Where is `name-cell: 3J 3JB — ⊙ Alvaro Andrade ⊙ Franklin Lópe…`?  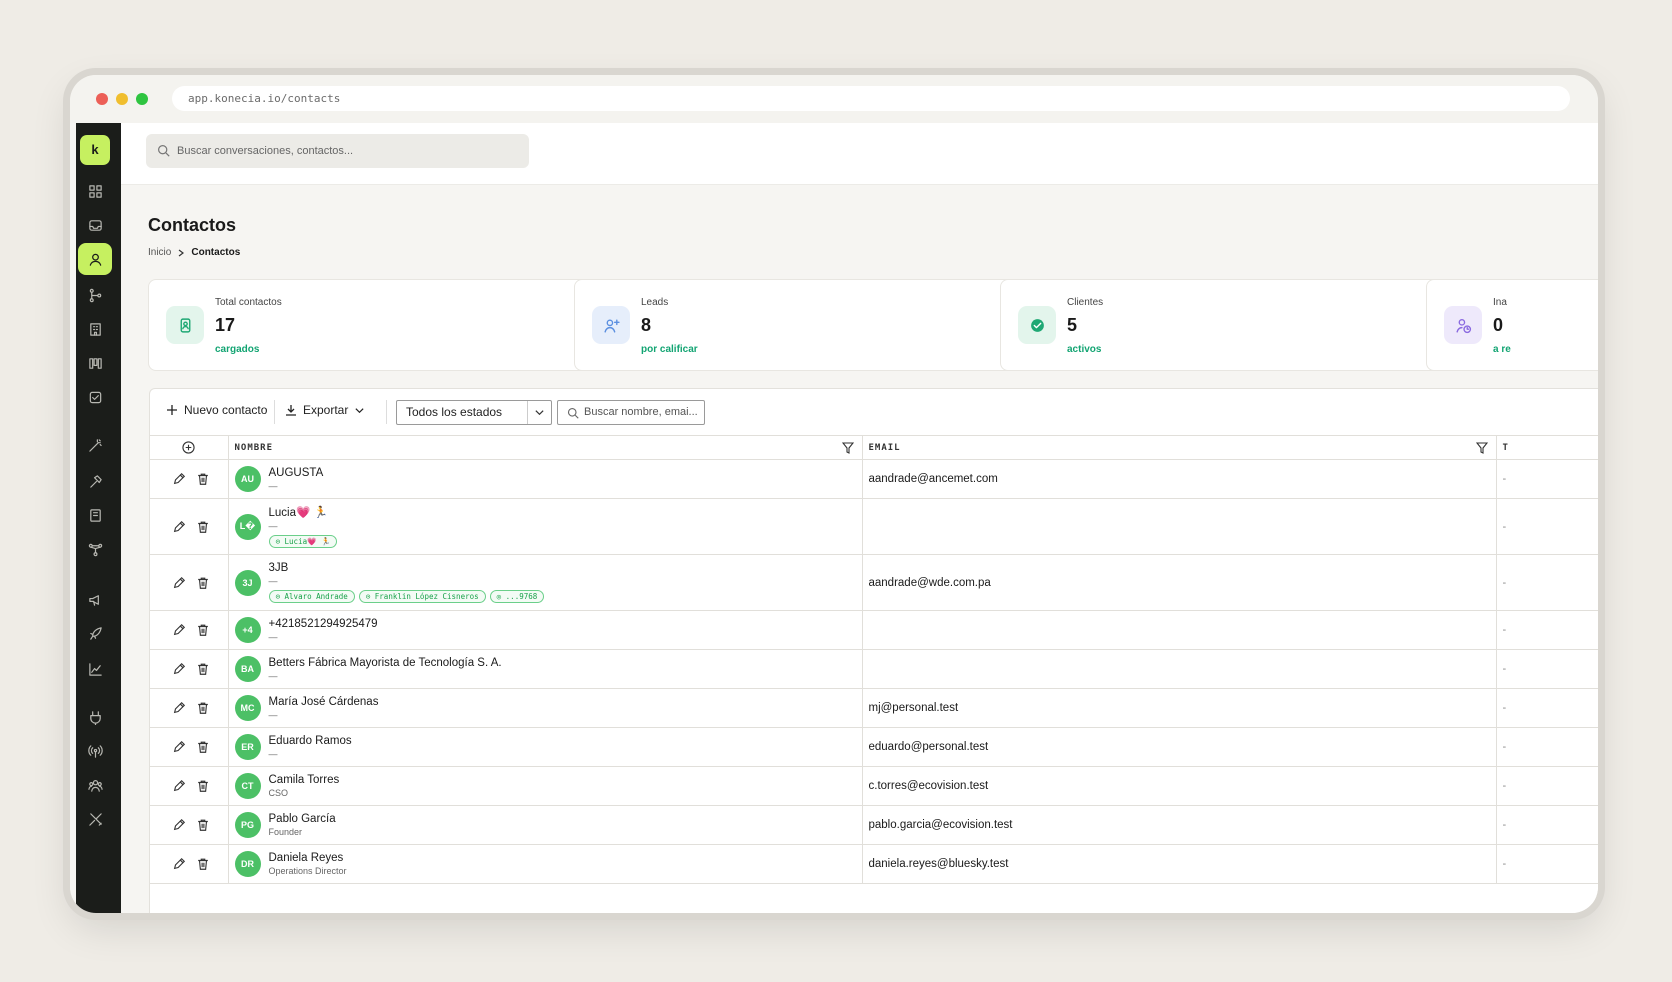
name-cell: 3J 3JB — ⊙ Alvaro Andrade ⊙ Franklin Lópe… is located at coordinates (545, 582).